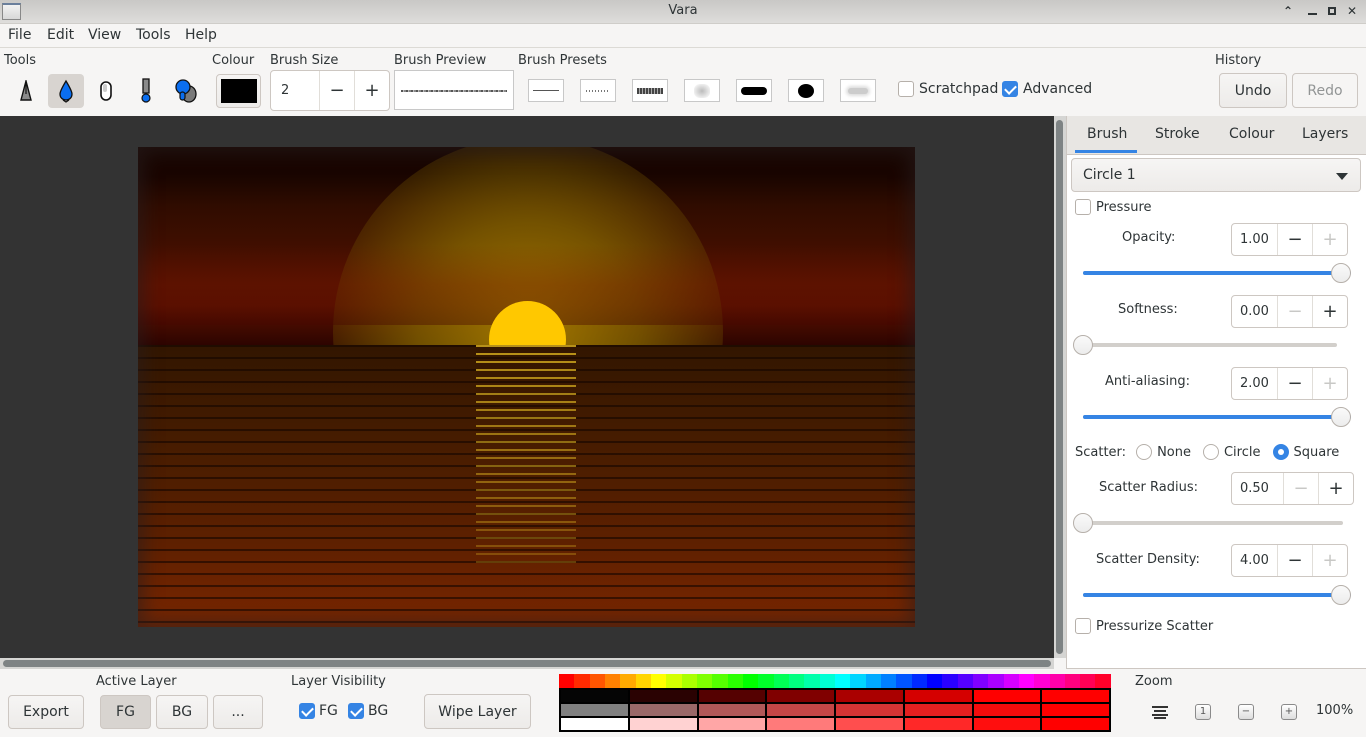 This screenshot has height=737, width=1366. Describe the element at coordinates (1113, 207) in the screenshot. I see `pressure-checkbox: Pressure` at that location.